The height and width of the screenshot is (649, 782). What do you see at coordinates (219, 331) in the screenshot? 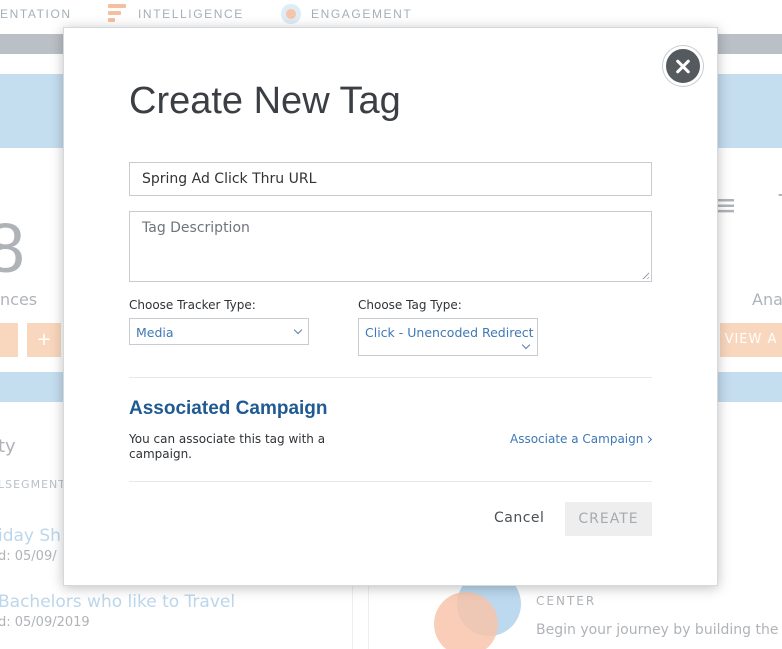
I see `tracker-type-select: Media` at bounding box center [219, 331].